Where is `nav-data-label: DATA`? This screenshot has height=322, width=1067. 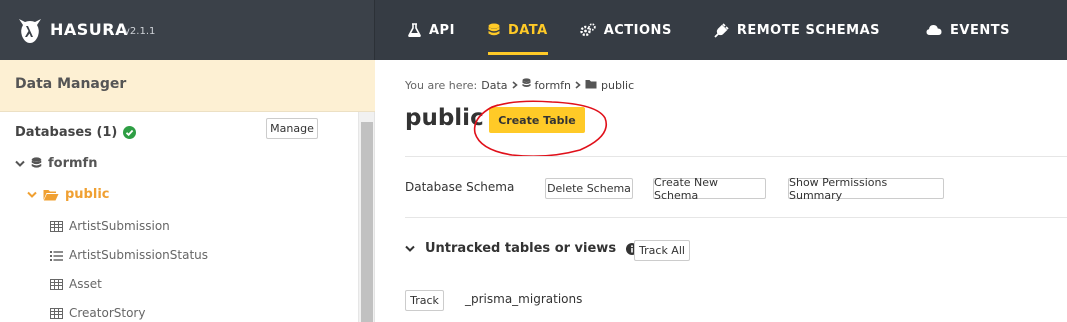 nav-data-label: DATA is located at coordinates (527, 30).